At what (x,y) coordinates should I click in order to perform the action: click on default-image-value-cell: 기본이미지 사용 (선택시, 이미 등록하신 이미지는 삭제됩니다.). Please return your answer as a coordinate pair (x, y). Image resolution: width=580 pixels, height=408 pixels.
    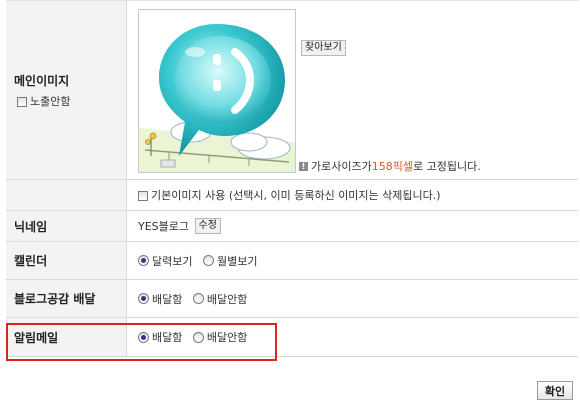
    Looking at the image, I should click on (352, 195).